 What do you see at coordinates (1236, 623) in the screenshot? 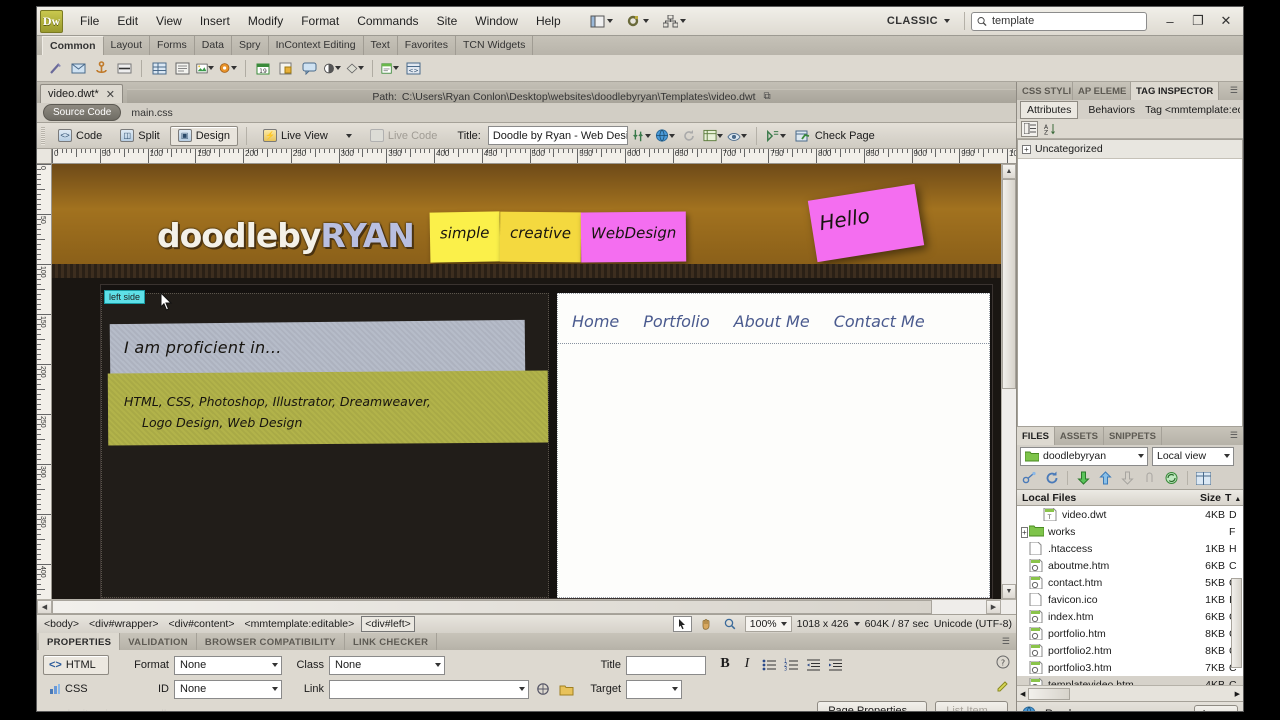
I see `files-scroll-thumb` at bounding box center [1236, 623].